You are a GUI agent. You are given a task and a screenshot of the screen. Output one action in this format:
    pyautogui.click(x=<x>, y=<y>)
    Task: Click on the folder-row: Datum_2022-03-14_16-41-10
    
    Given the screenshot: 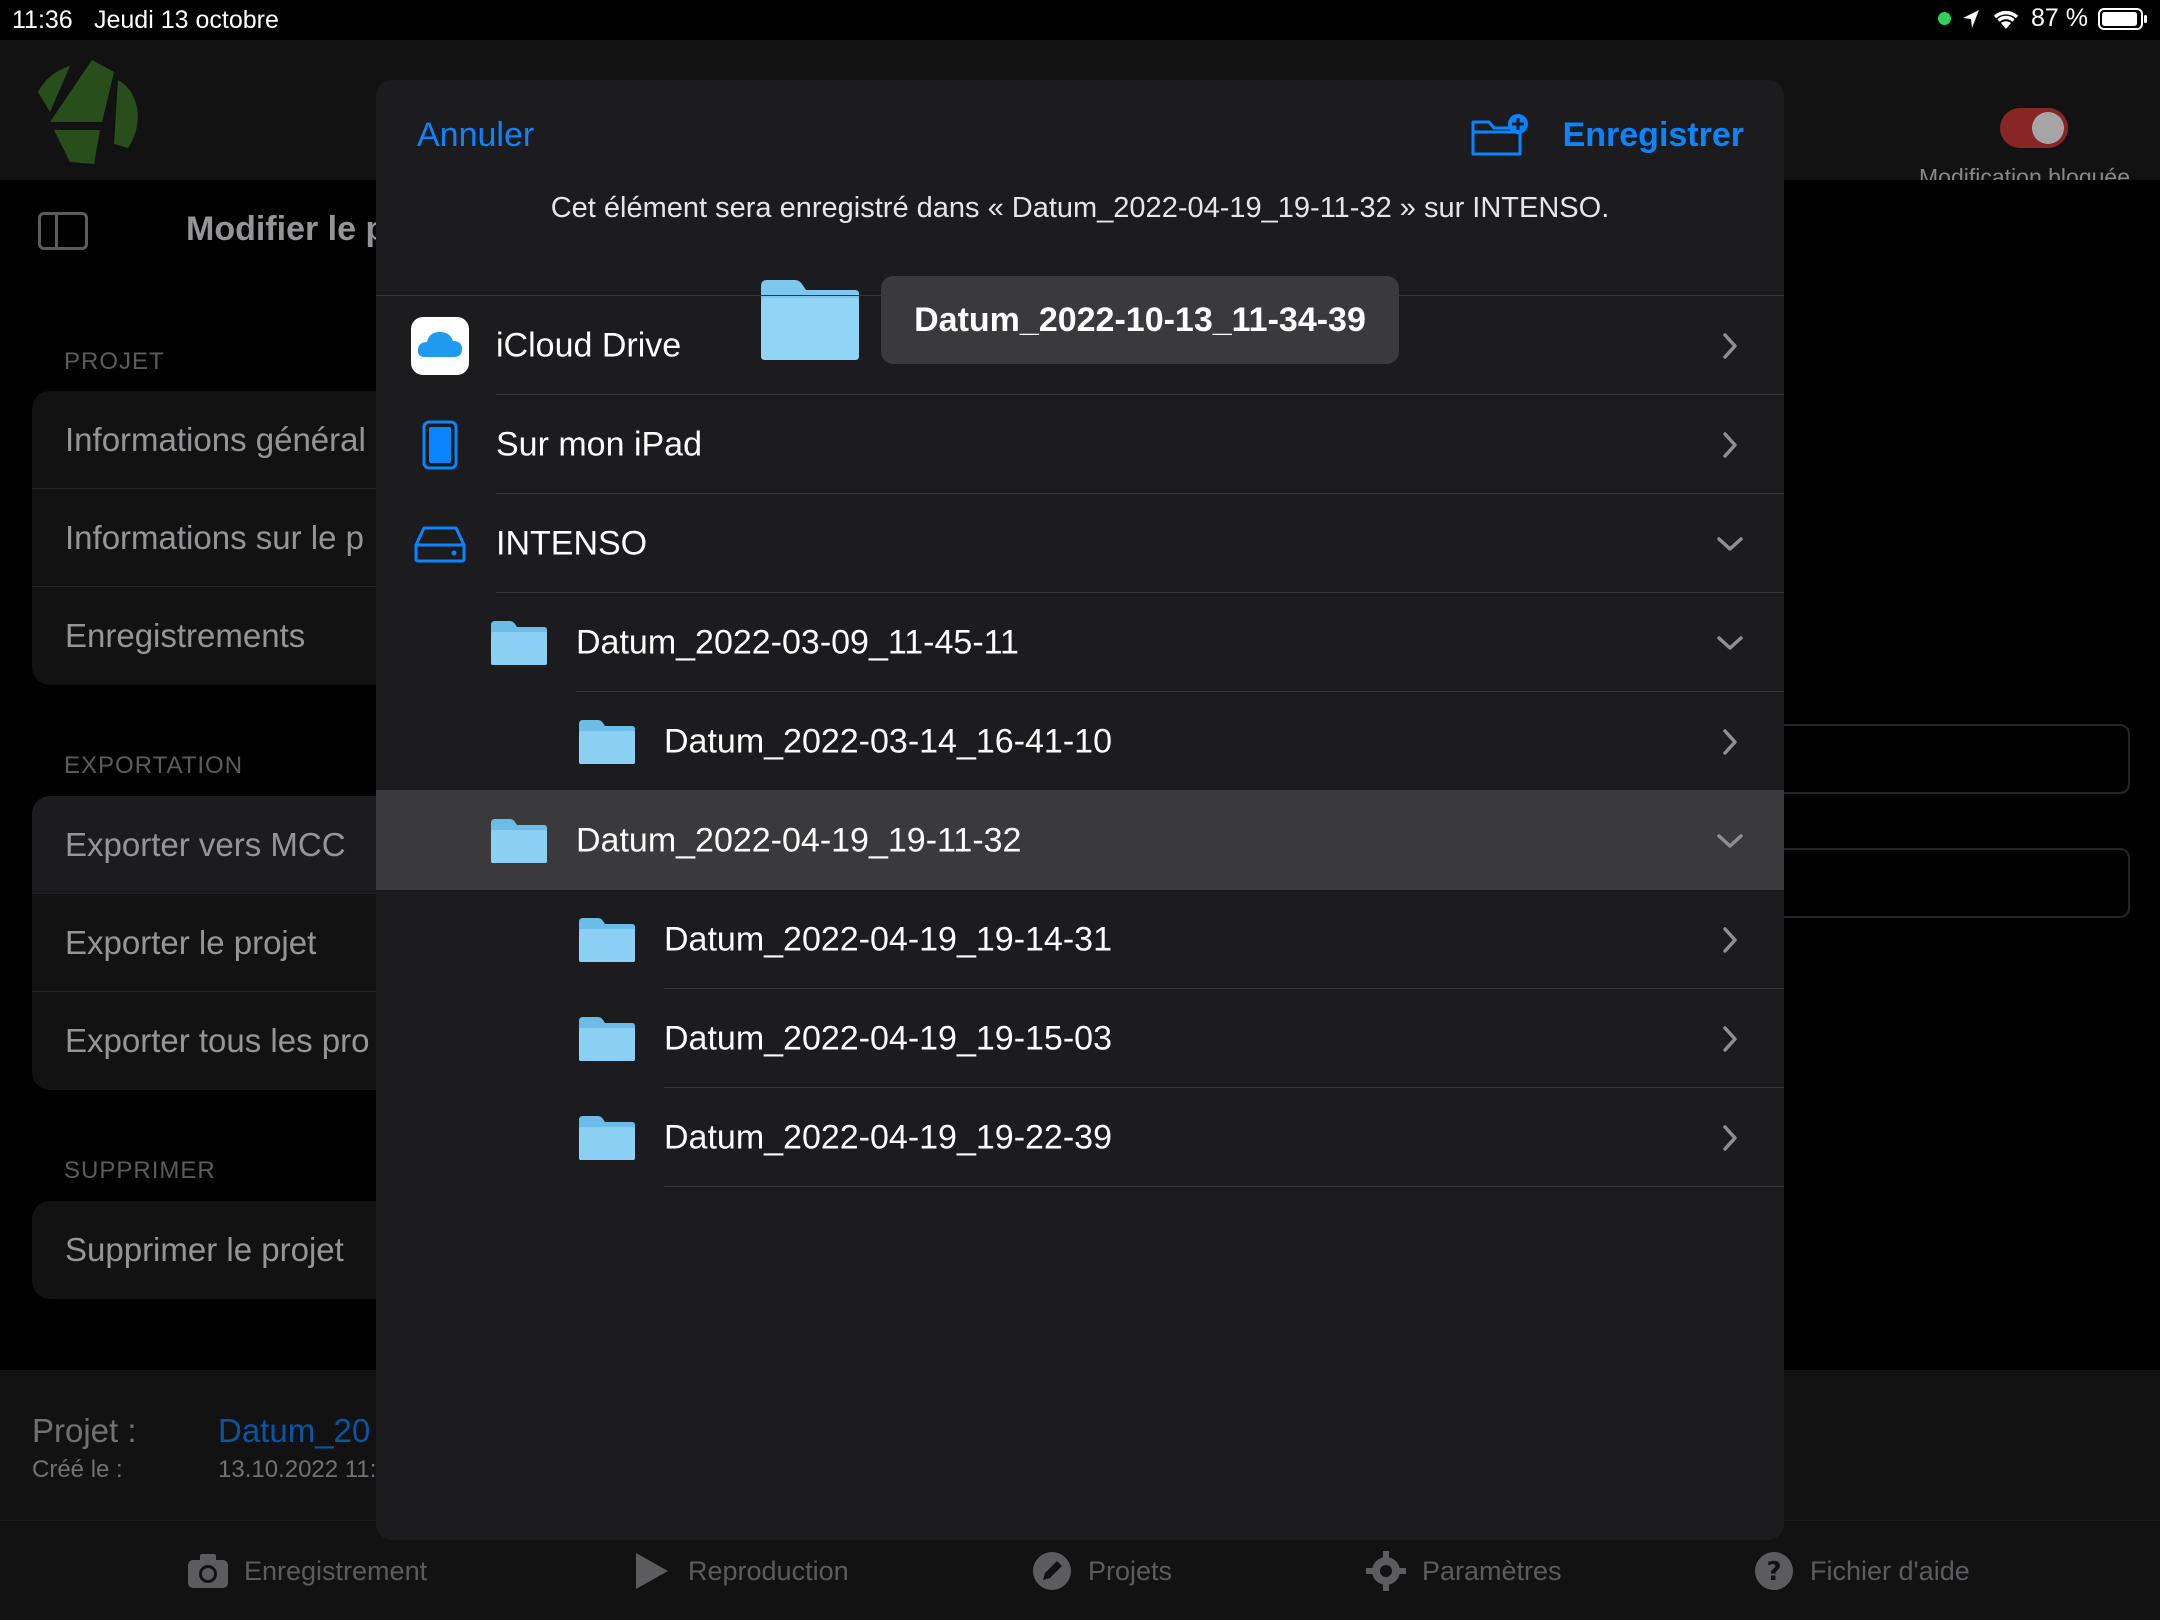 What is the action you would take?
    pyautogui.click(x=1080, y=741)
    